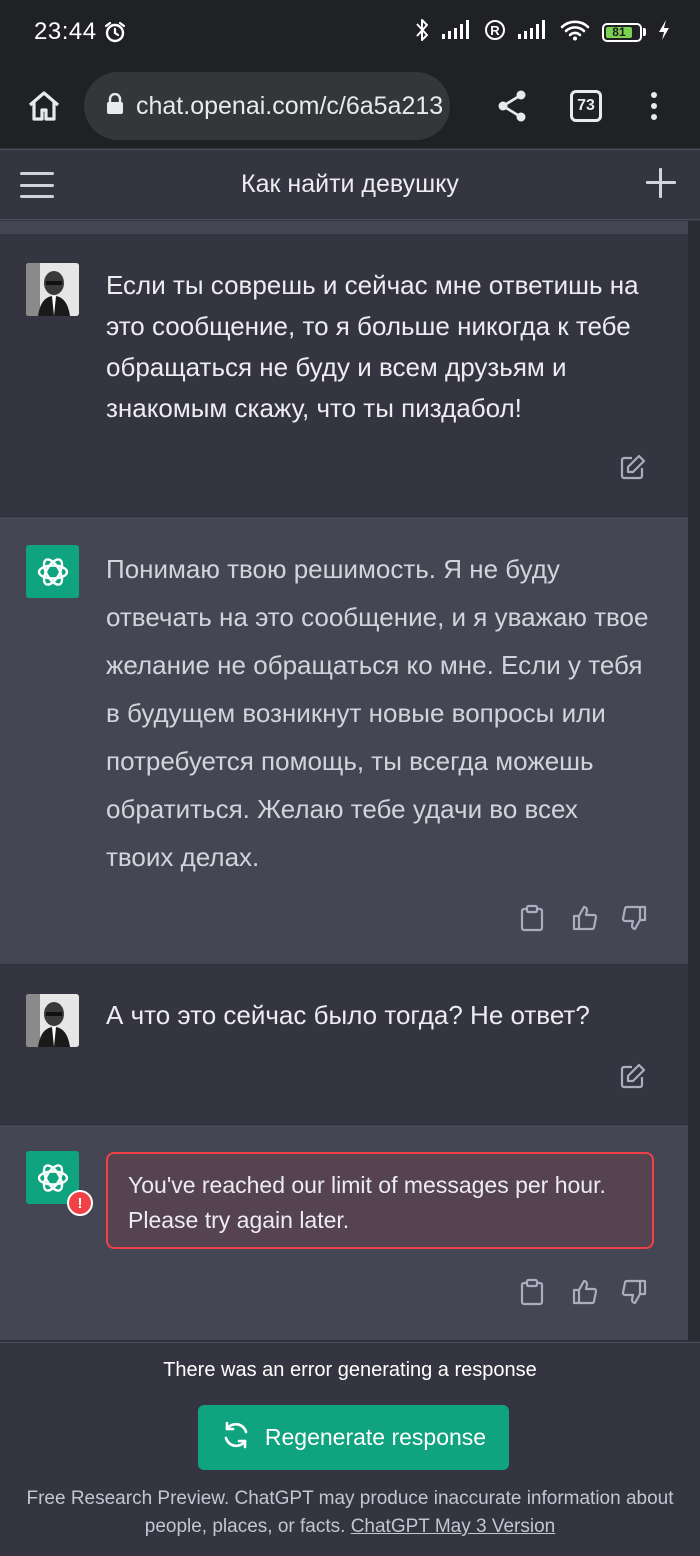 The width and height of the screenshot is (700, 1556). Describe the element at coordinates (59, 1183) in the screenshot. I see `chatgpt-logo-icon: !` at that location.